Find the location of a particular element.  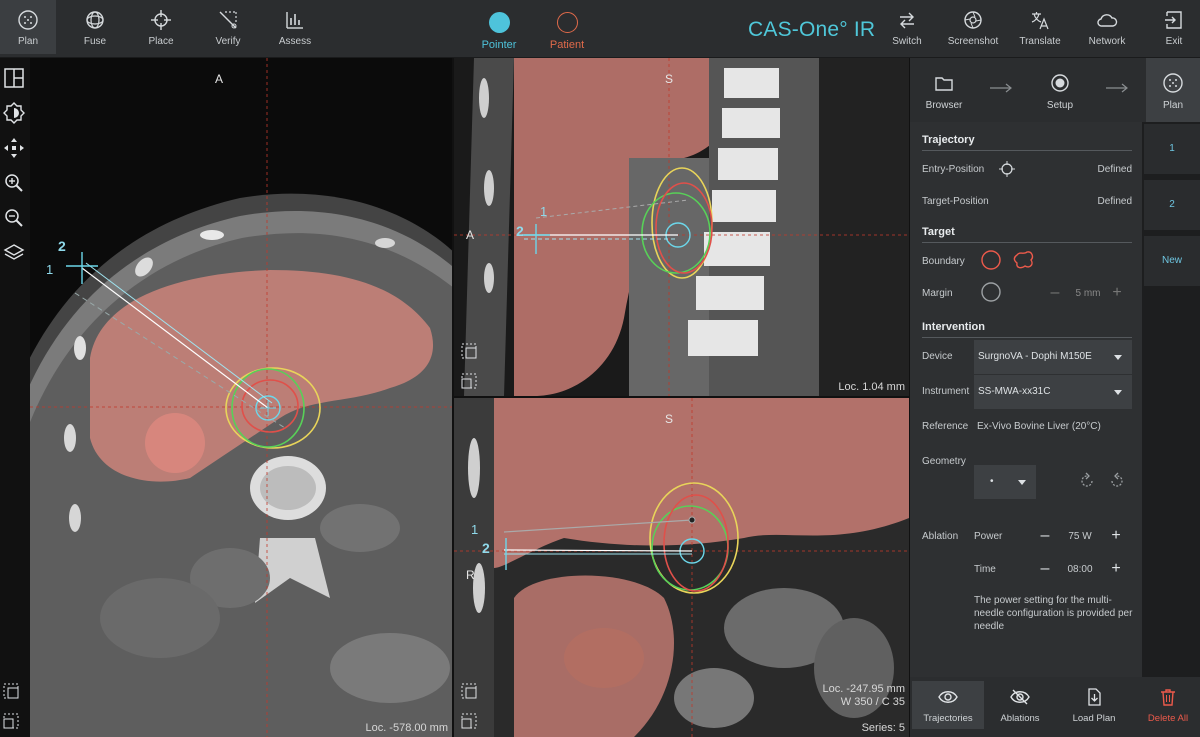

pan-icon is located at coordinates (14, 148).